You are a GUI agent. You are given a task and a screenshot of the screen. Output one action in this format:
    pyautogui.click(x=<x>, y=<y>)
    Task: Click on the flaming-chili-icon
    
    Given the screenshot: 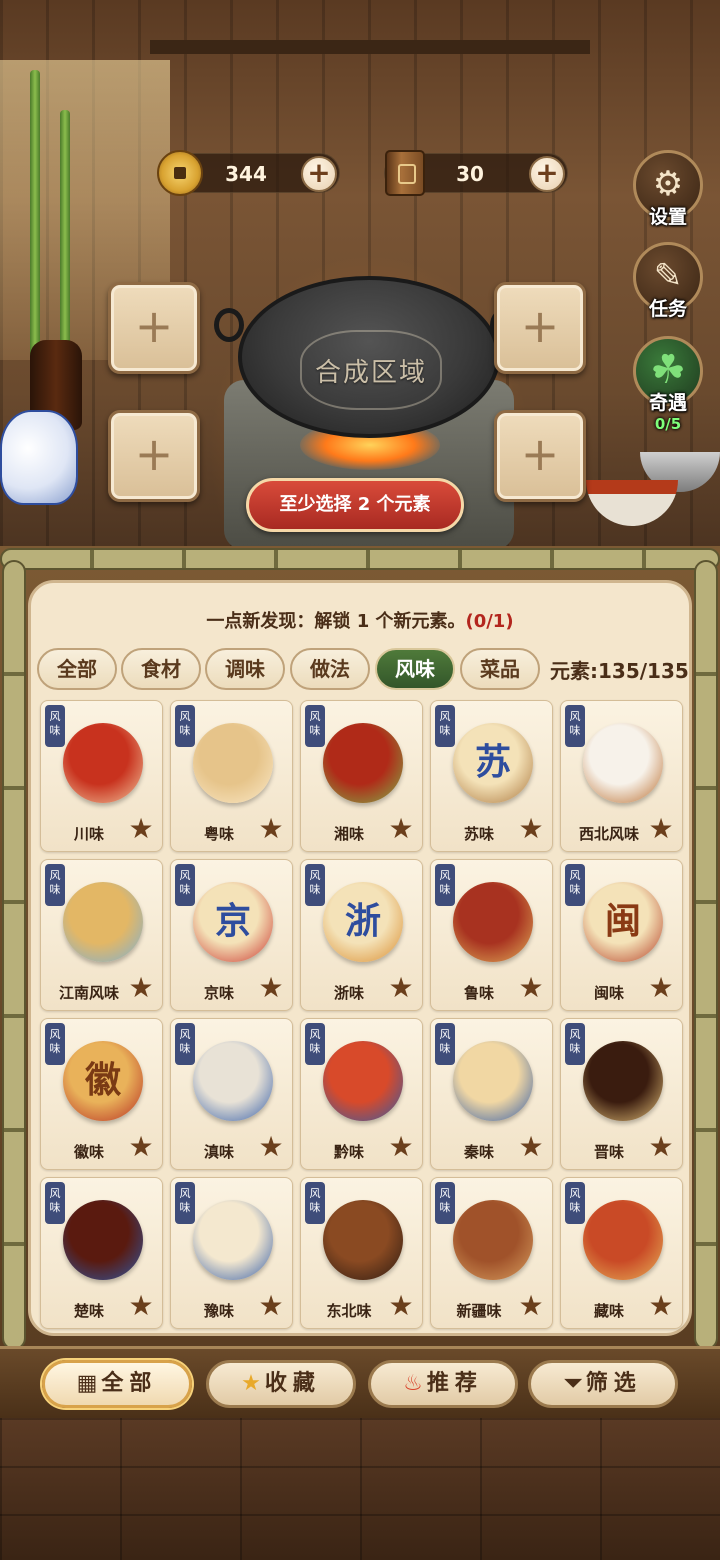 What is the action you would take?
    pyautogui.click(x=363, y=763)
    